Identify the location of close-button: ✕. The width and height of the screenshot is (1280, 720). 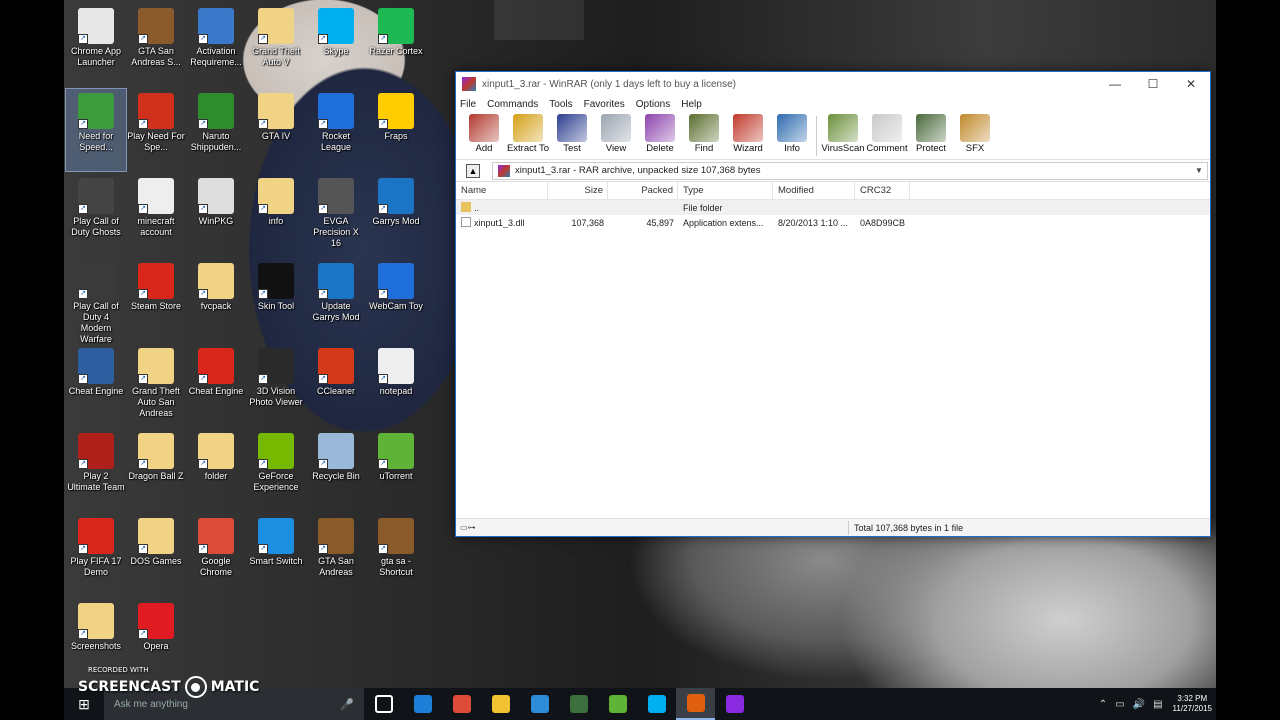
(1191, 84).